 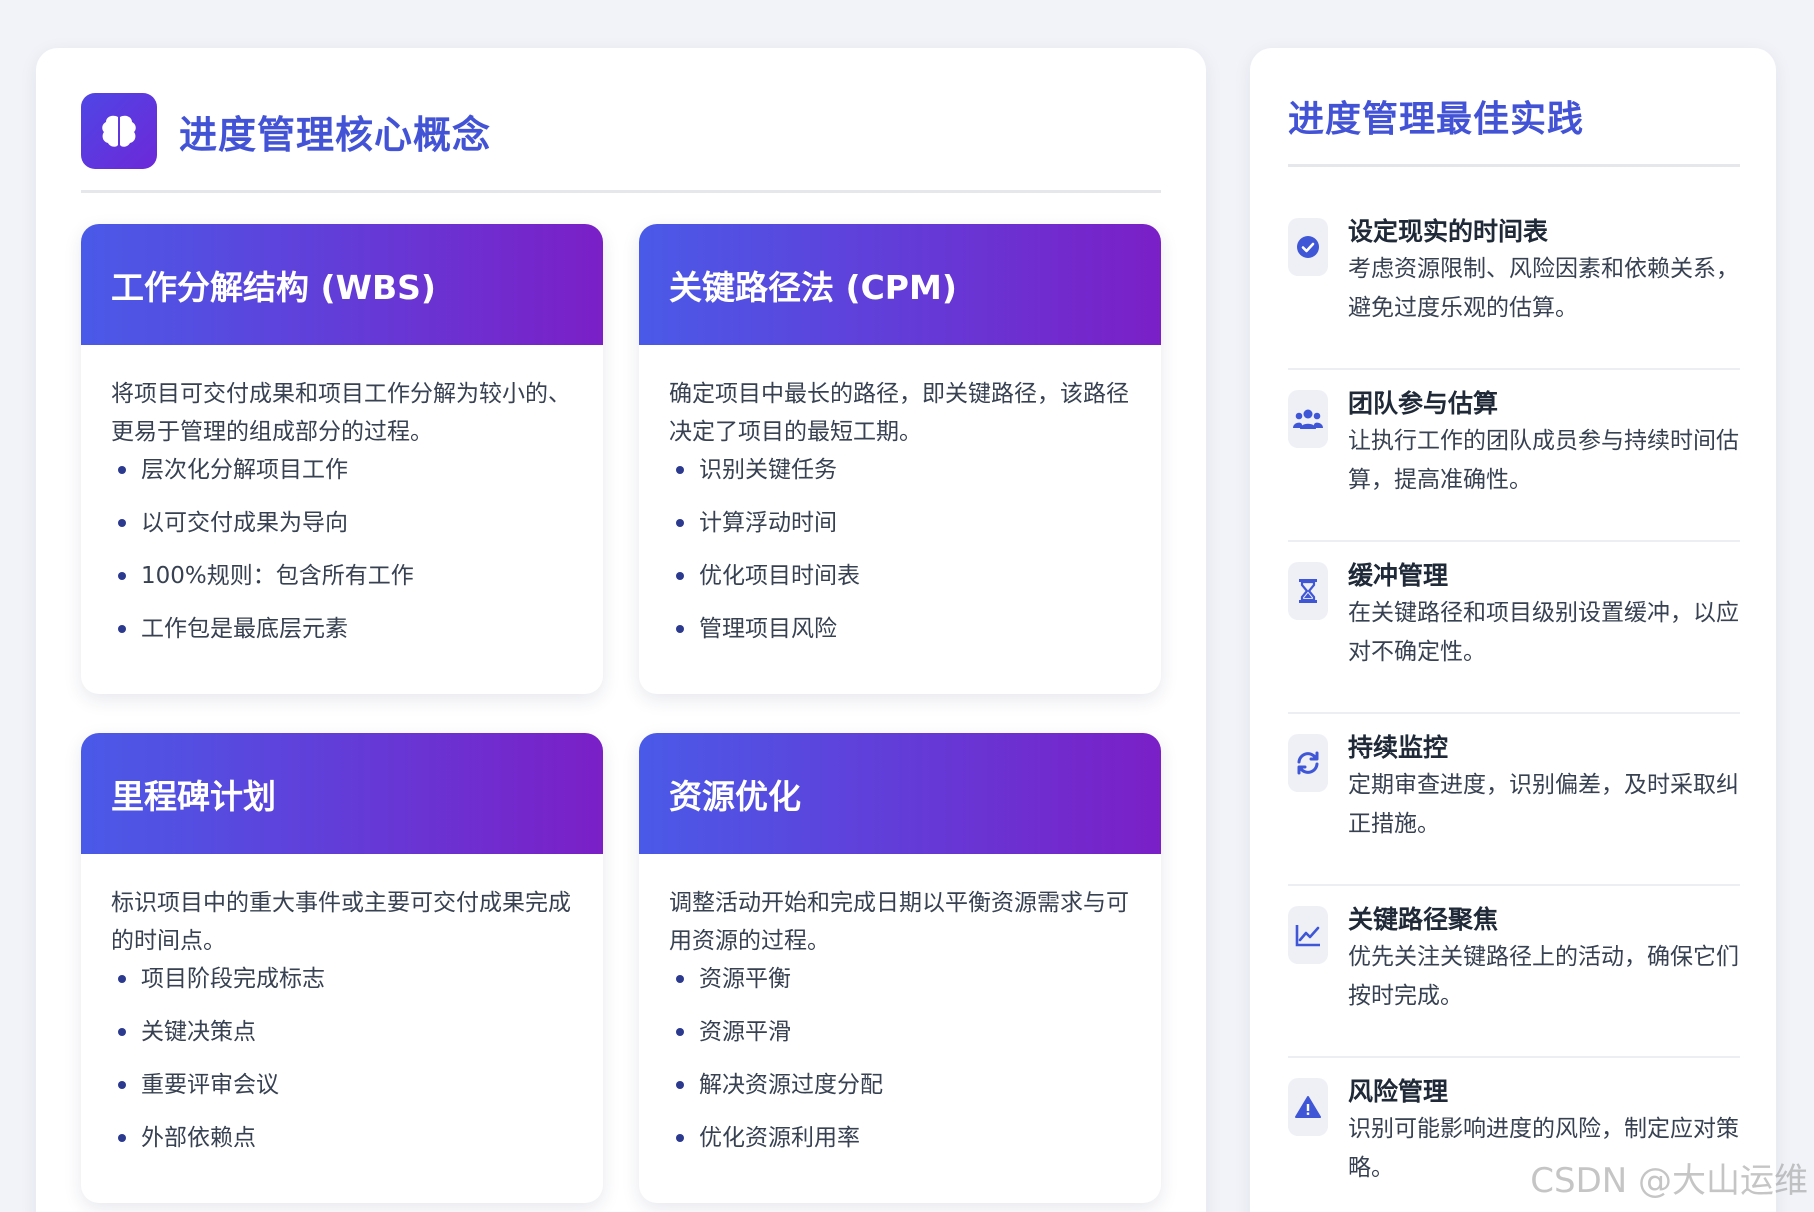 I want to click on list-item: 关键决策点, so click(x=342, y=1039).